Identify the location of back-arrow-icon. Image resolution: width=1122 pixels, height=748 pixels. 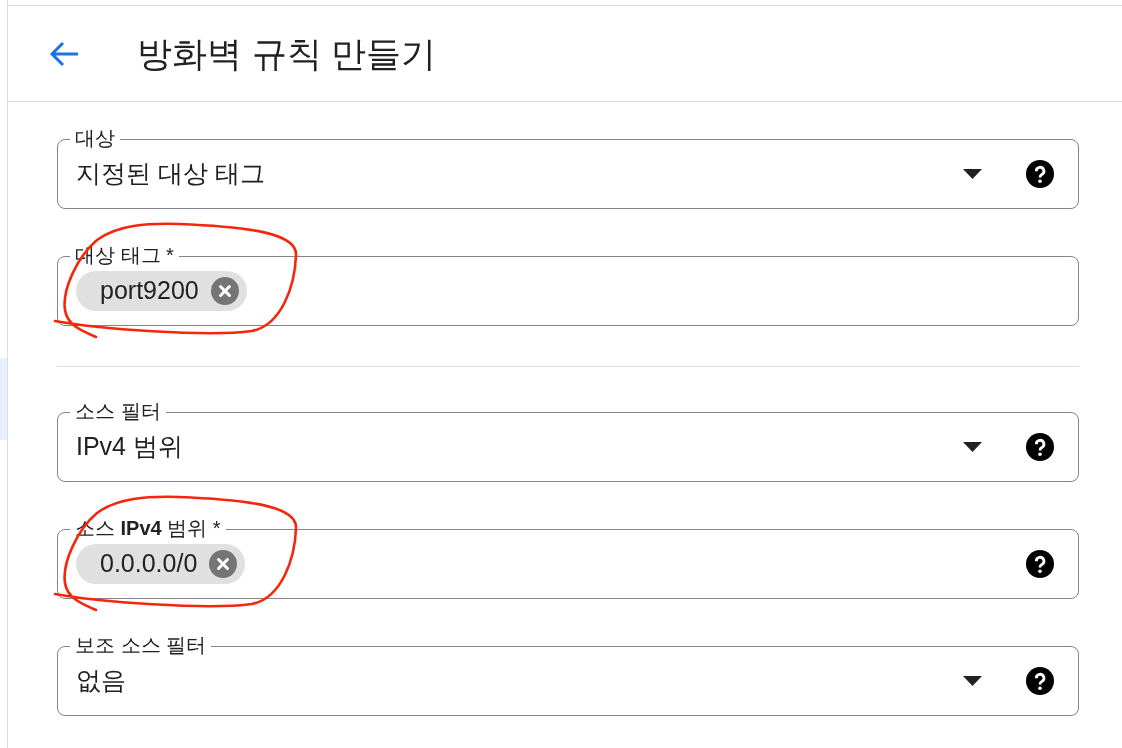
(64, 53).